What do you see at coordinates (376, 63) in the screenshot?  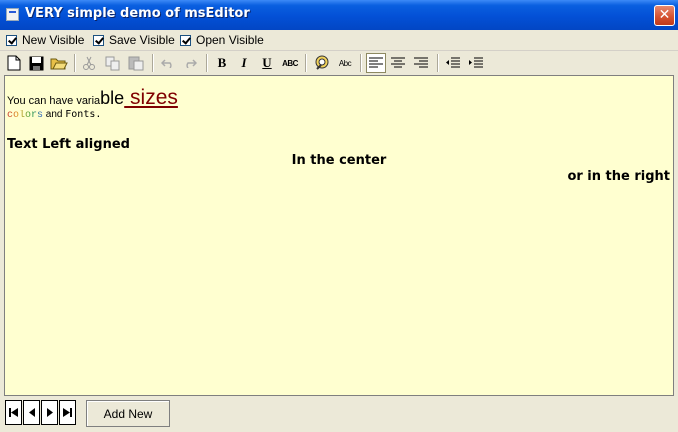 I see `align-left-icon` at bounding box center [376, 63].